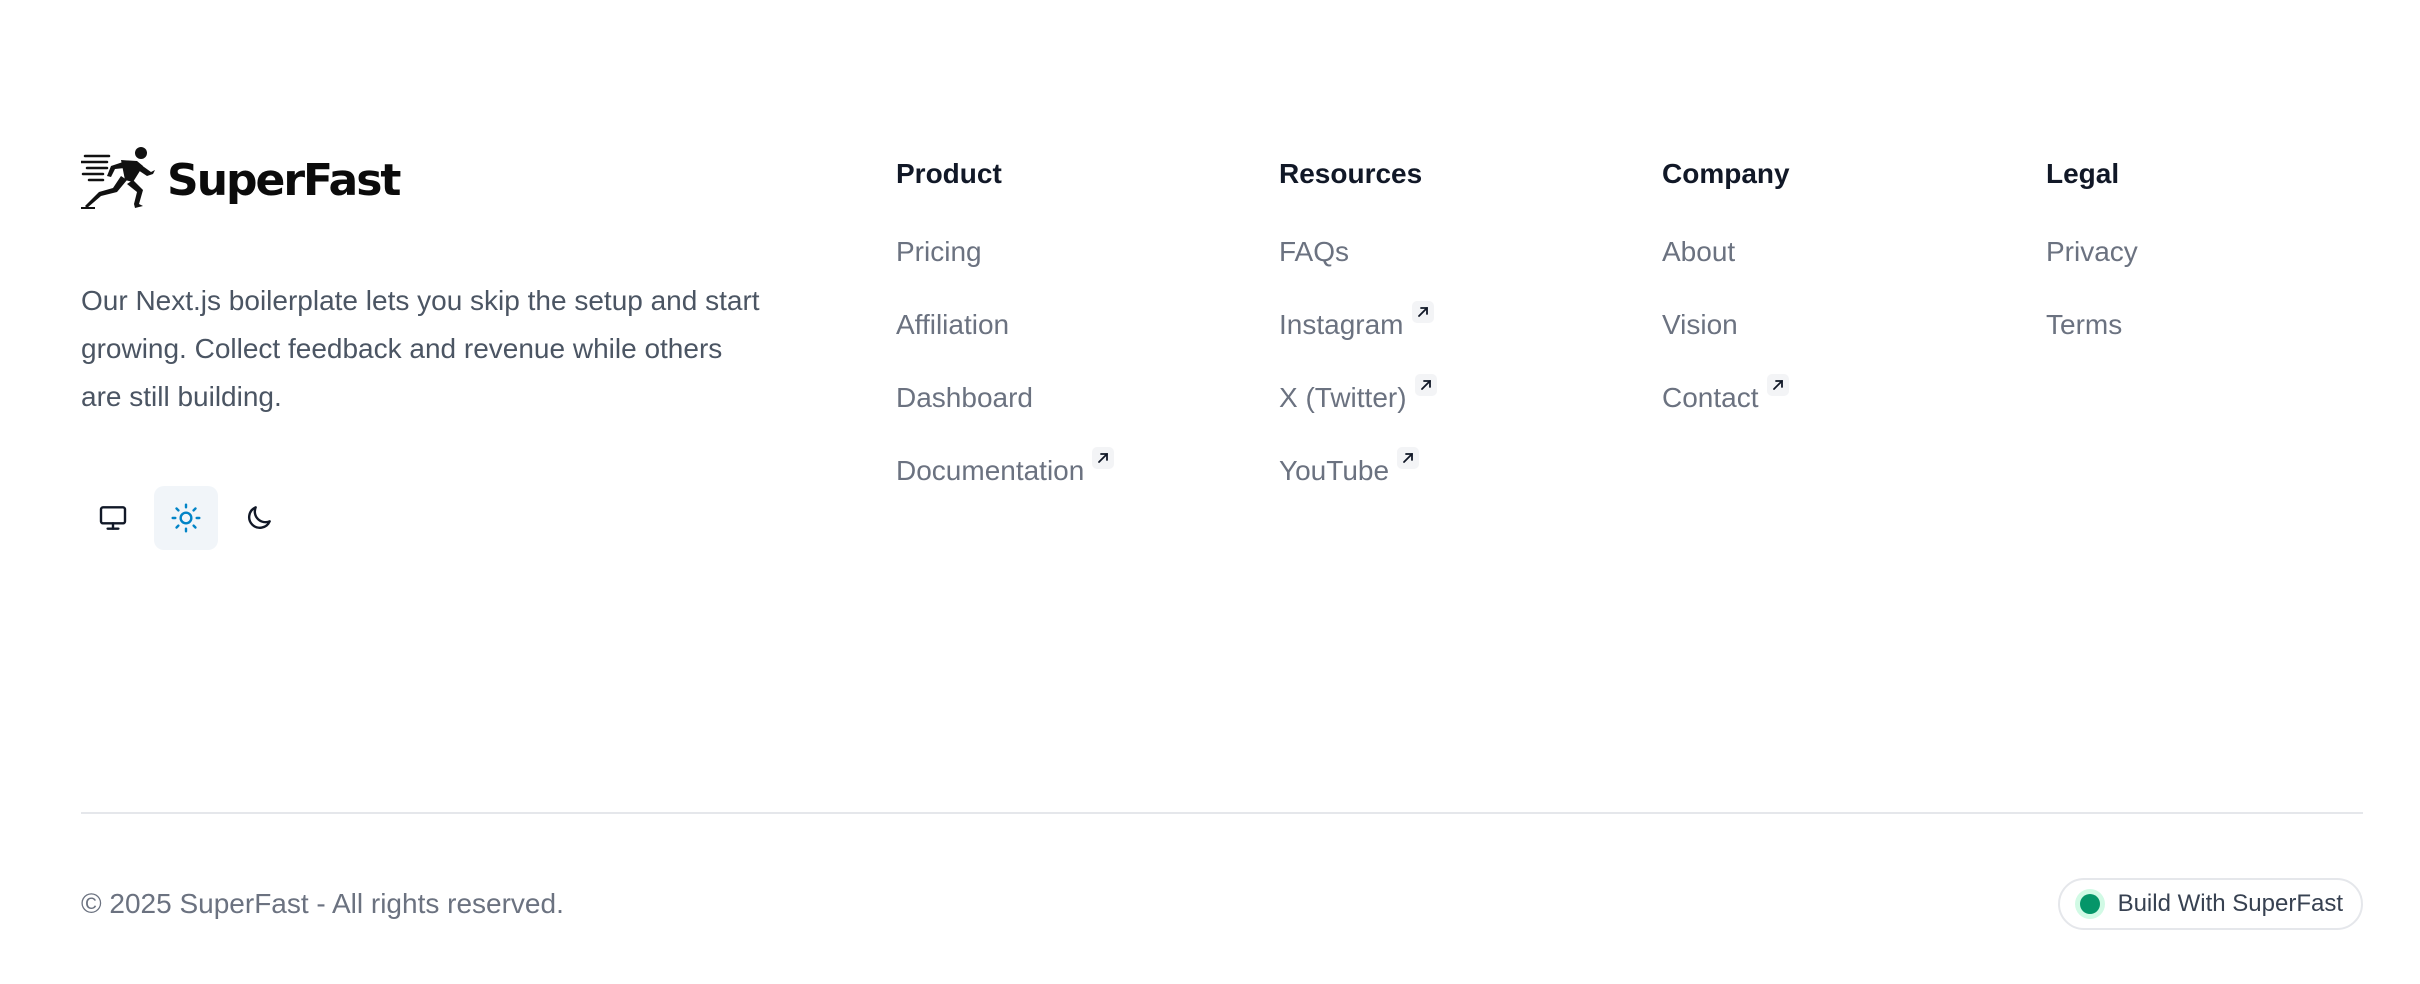 This screenshot has height=984, width=2420. I want to click on column-title: Product, so click(949, 173).